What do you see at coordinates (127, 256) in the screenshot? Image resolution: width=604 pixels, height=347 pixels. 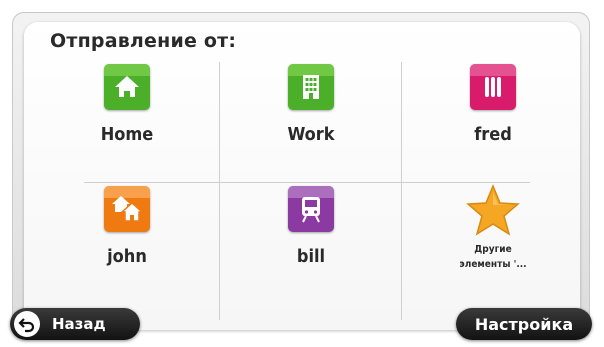 I see `grid-item-label: john` at bounding box center [127, 256].